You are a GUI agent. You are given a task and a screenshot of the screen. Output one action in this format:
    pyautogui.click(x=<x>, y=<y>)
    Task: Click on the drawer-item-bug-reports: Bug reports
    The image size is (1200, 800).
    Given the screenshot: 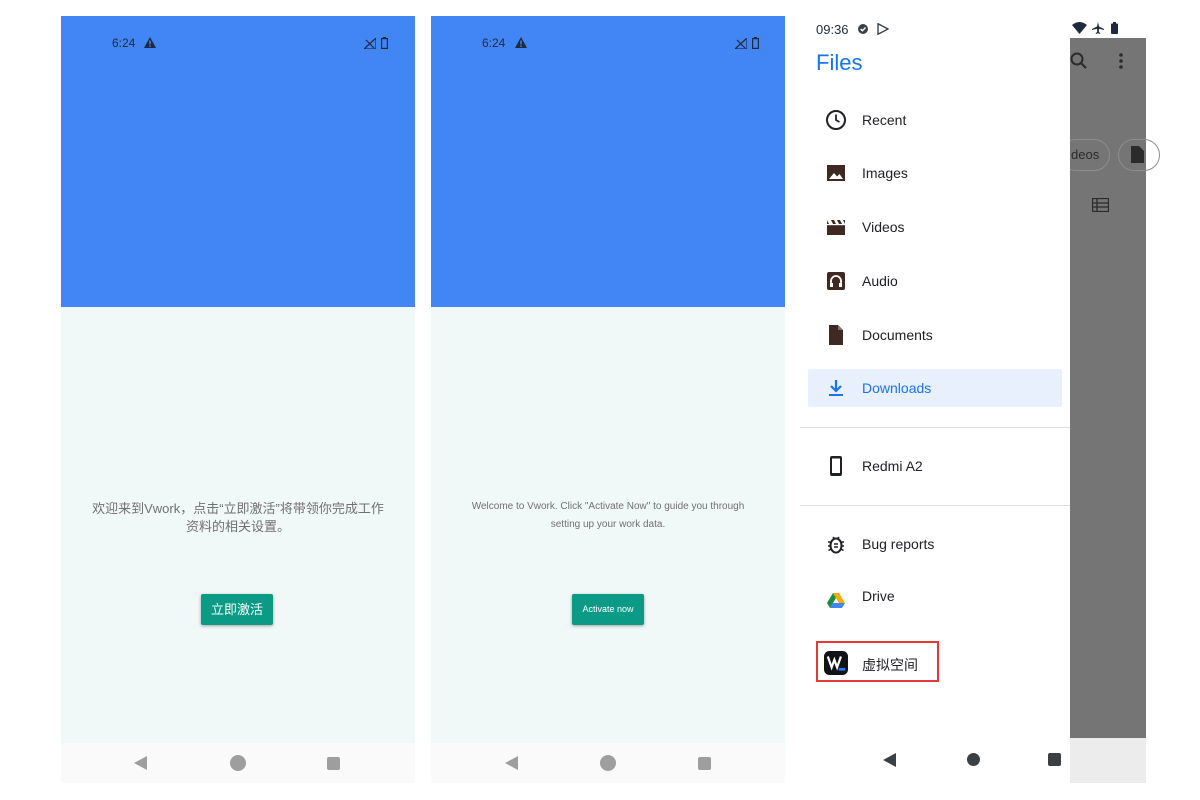 What is the action you would take?
    pyautogui.click(x=935, y=544)
    